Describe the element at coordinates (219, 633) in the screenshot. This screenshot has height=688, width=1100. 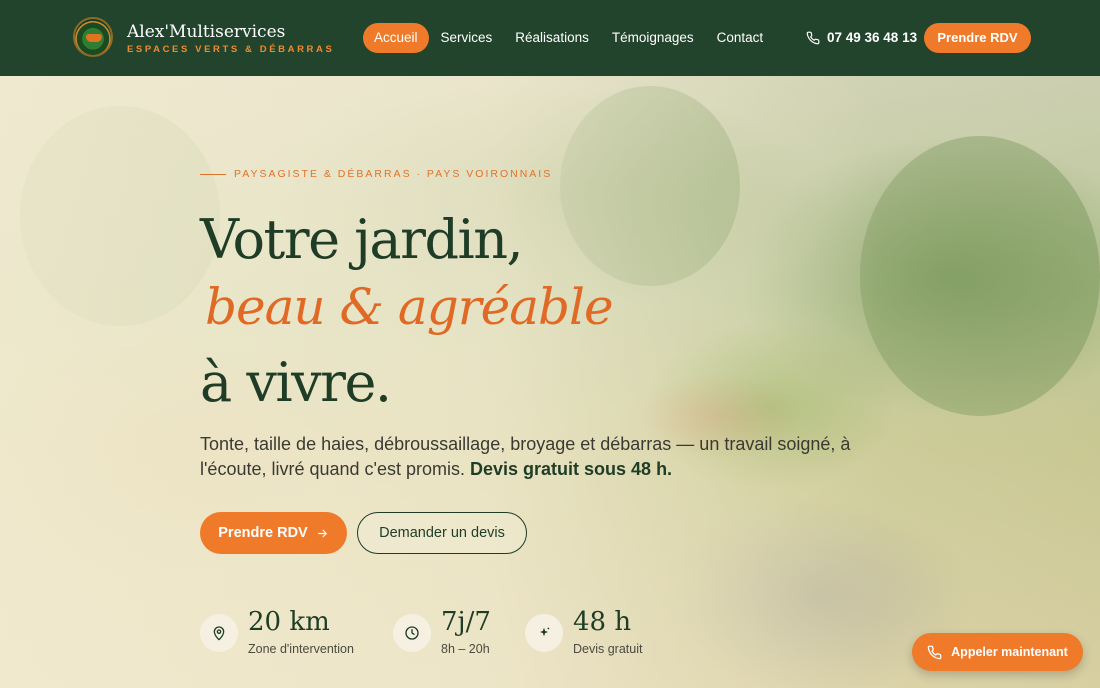
I see `location-pin-icon` at that location.